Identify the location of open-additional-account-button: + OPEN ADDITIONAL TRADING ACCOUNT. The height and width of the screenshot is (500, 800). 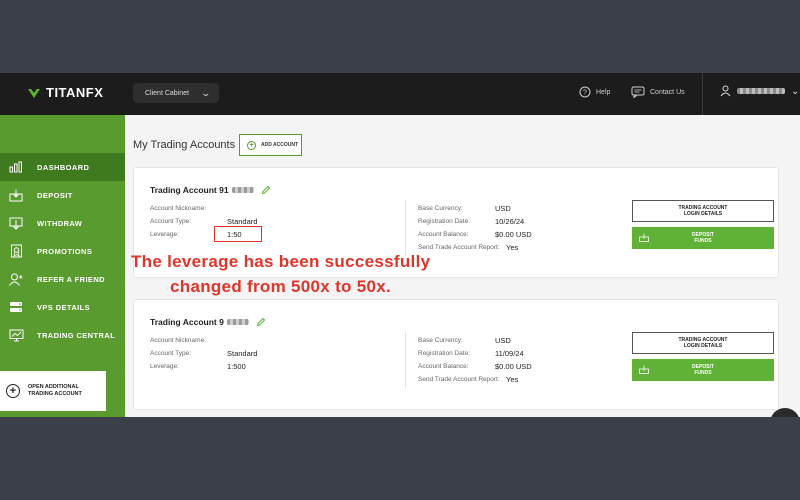
(53, 391).